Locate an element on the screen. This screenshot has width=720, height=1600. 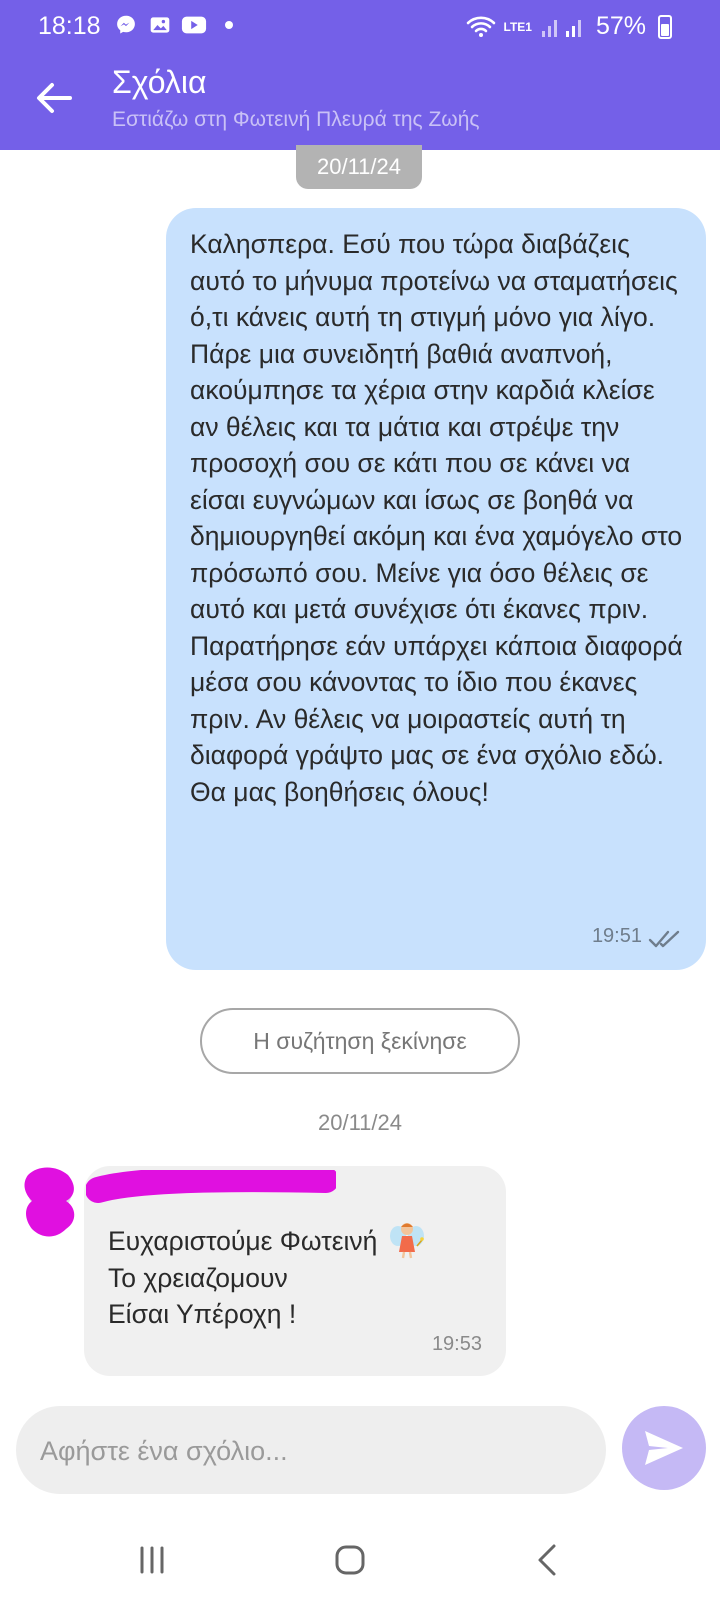
status-bar: 18:18 LTE1 57% is located at coordinates (360, 27).